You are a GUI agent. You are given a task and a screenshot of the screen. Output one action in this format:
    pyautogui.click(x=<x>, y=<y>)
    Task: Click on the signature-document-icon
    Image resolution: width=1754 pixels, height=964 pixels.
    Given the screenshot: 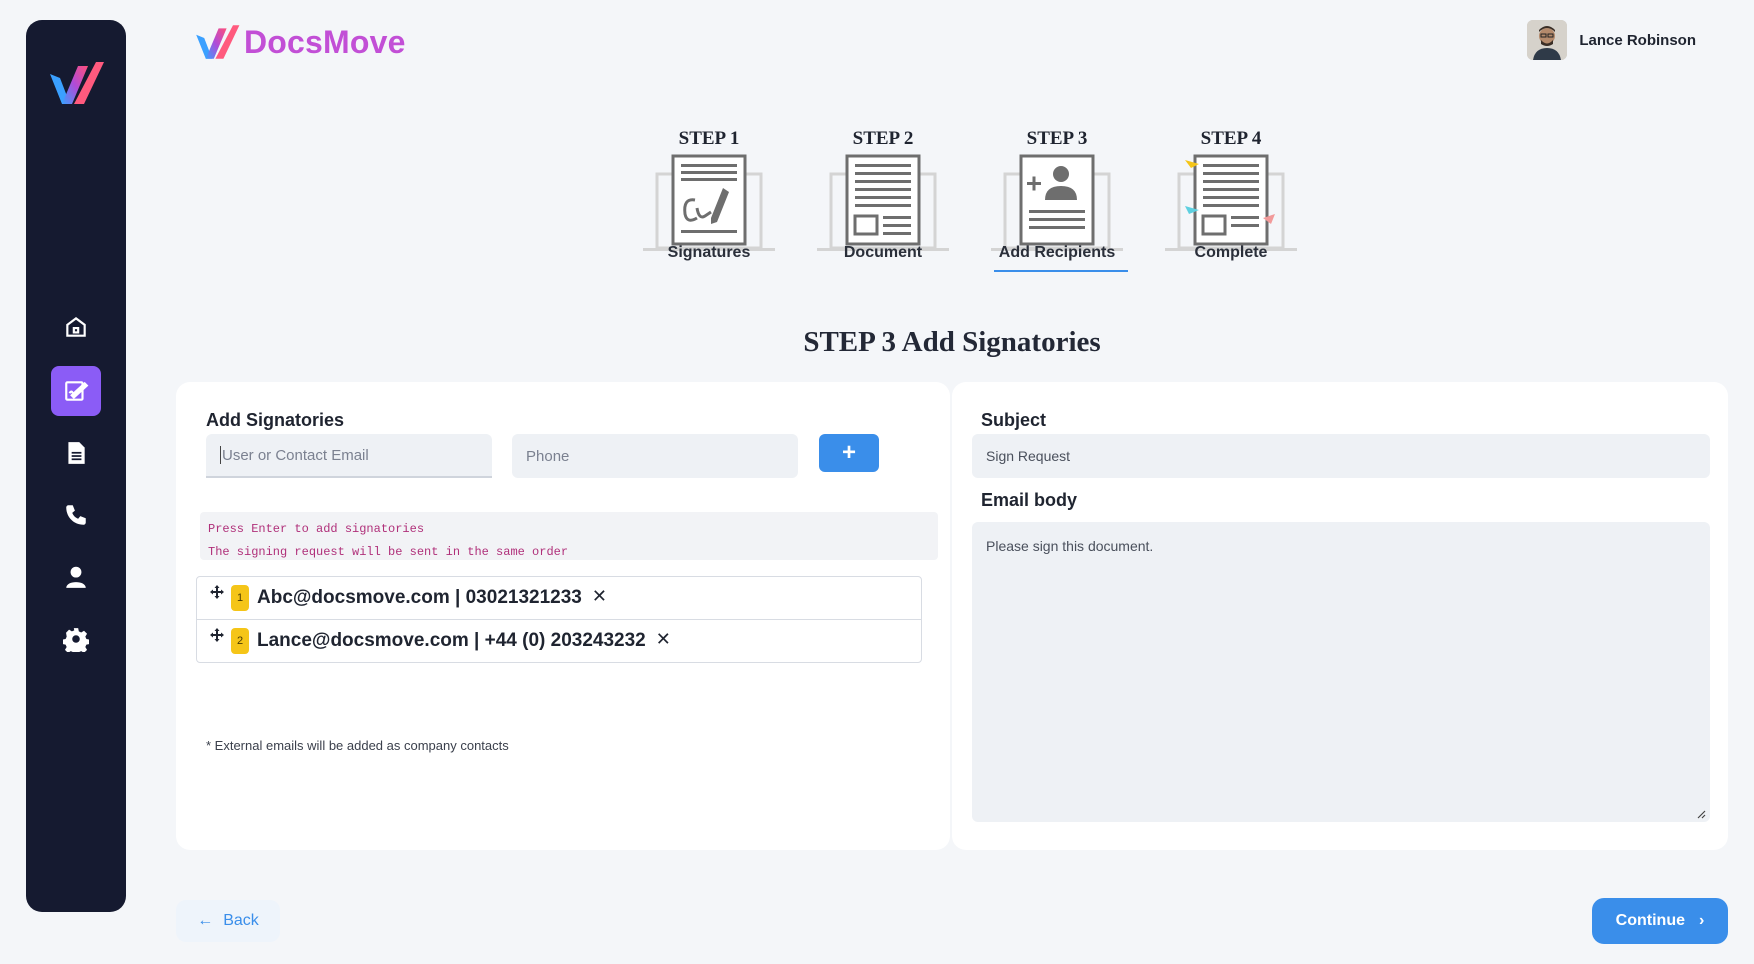 What is the action you would take?
    pyautogui.click(x=709, y=202)
    